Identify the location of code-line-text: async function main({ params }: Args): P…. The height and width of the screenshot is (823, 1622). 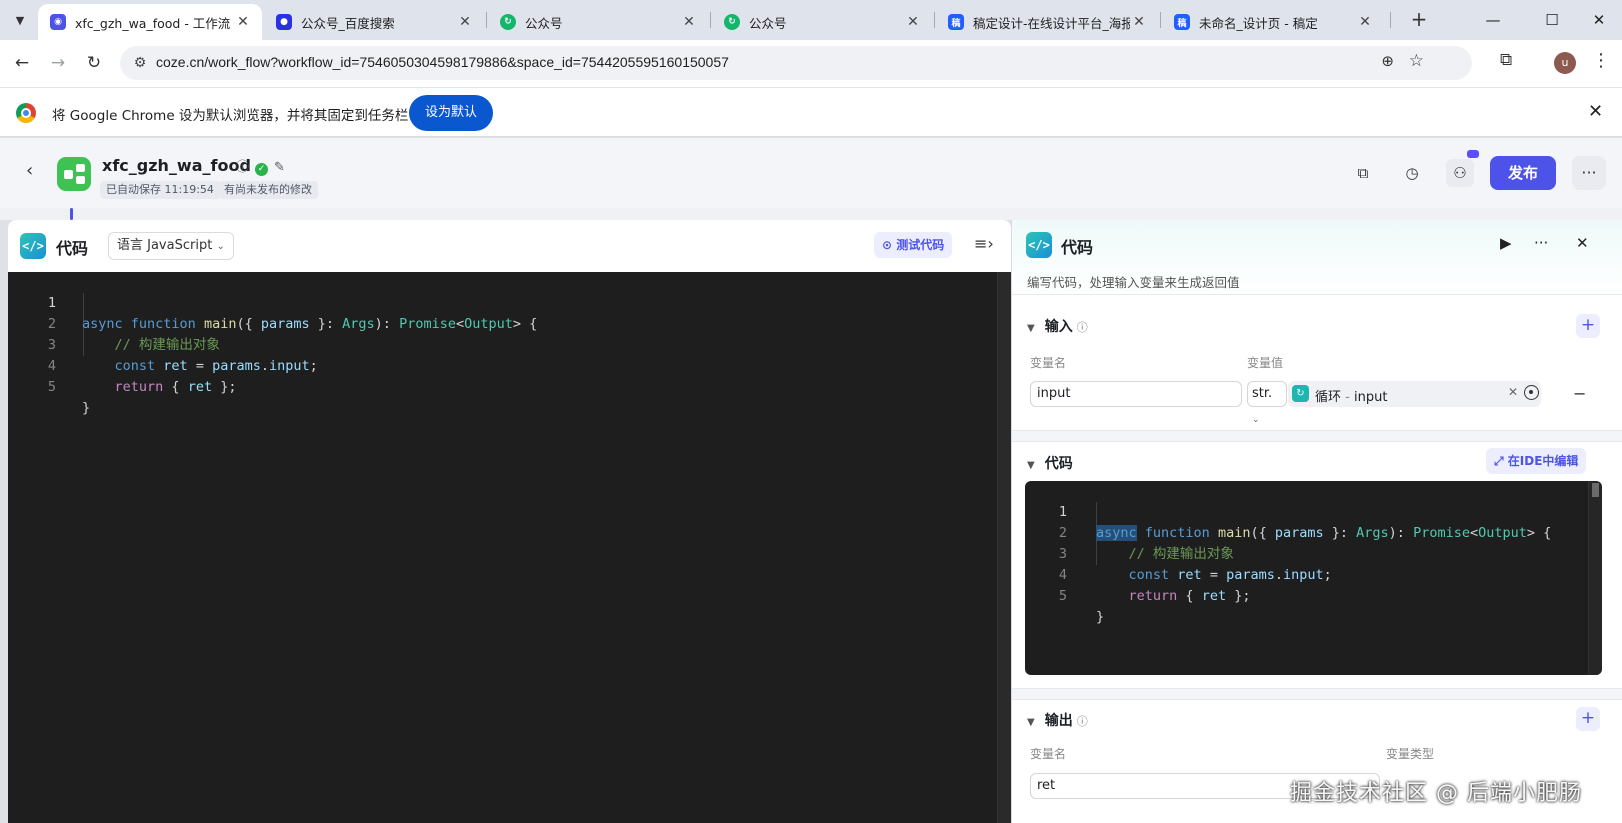
(310, 324).